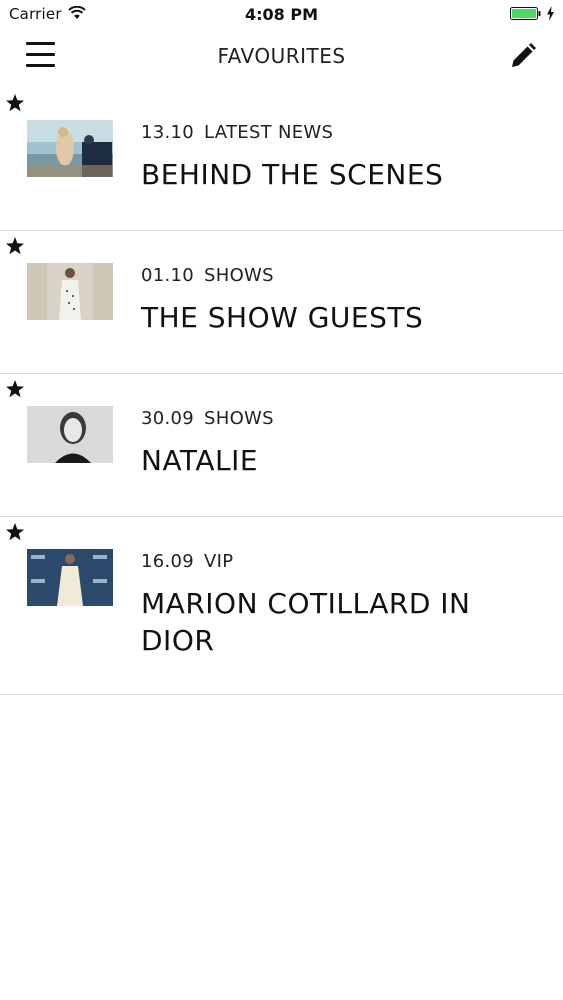  Describe the element at coordinates (341, 622) in the screenshot. I see `item-title: MARION COTILLARD IN DIOR` at that location.